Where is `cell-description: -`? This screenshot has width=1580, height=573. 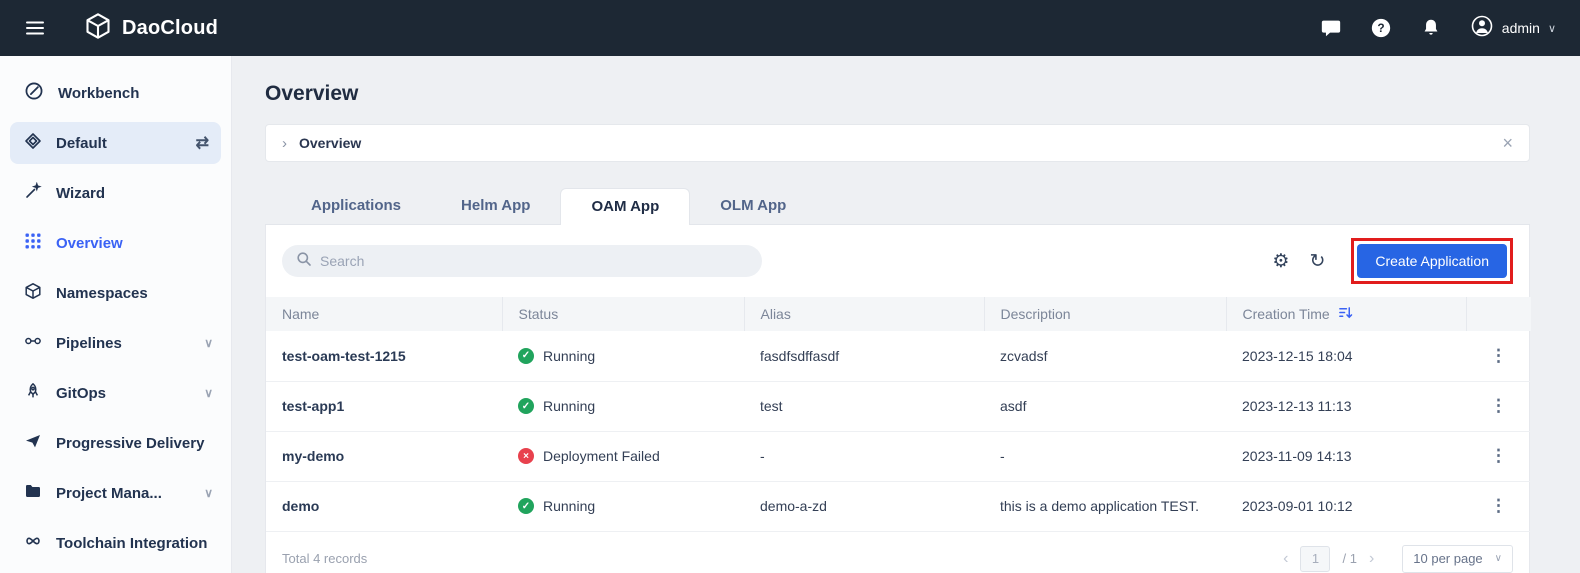 cell-description: - is located at coordinates (1105, 456).